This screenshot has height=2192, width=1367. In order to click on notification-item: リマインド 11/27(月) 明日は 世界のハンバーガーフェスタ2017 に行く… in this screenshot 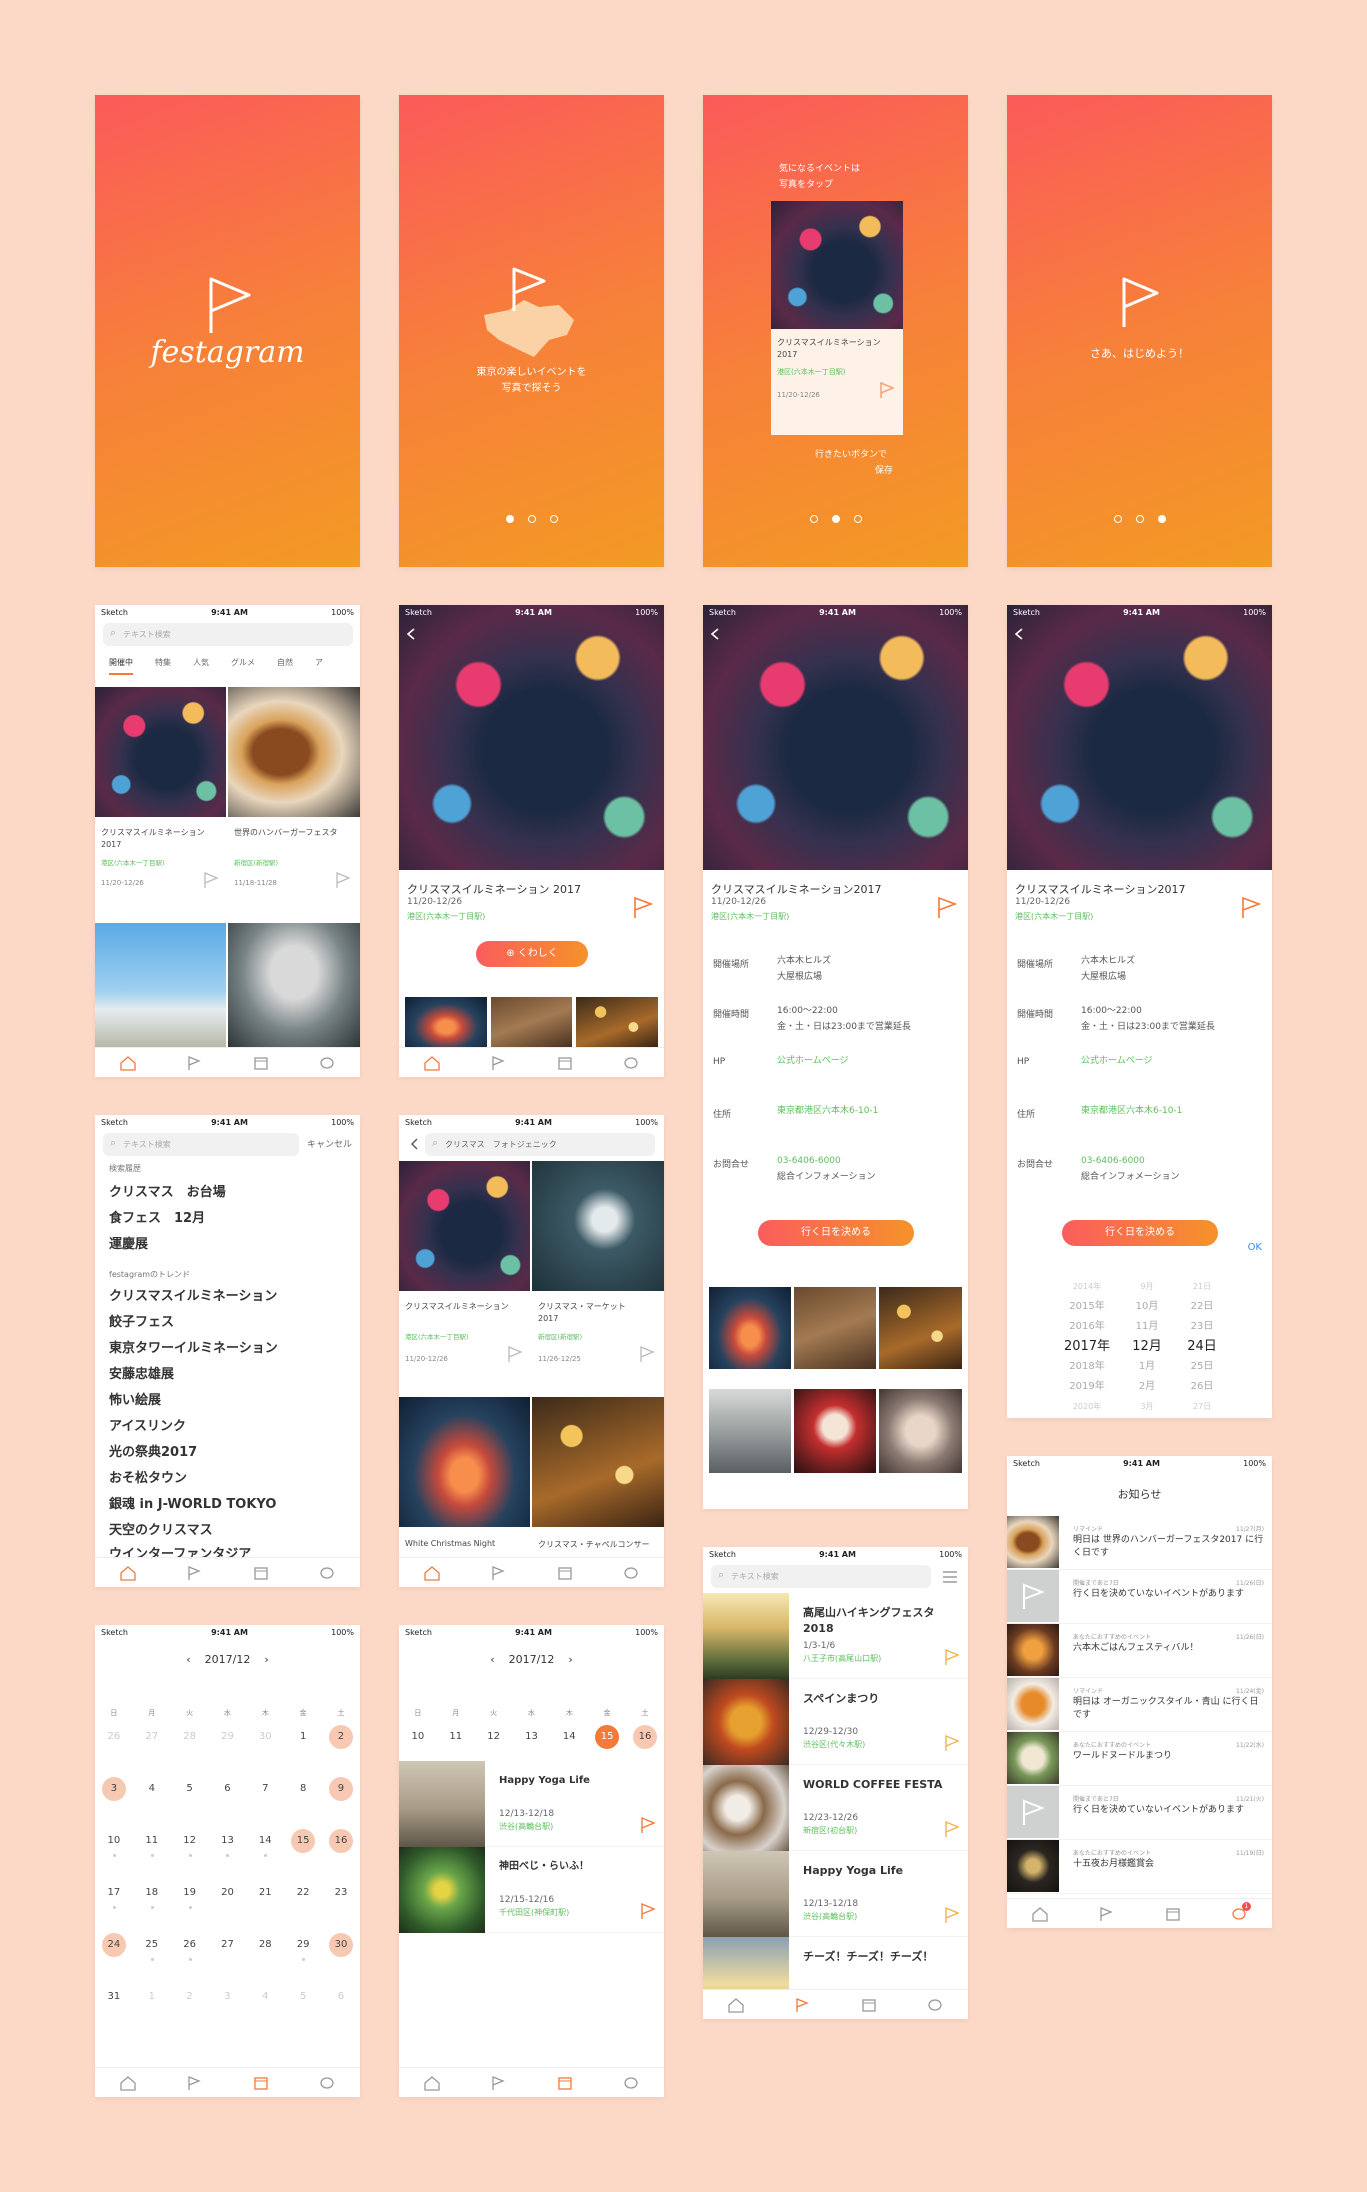, I will do `click(1139, 1543)`.